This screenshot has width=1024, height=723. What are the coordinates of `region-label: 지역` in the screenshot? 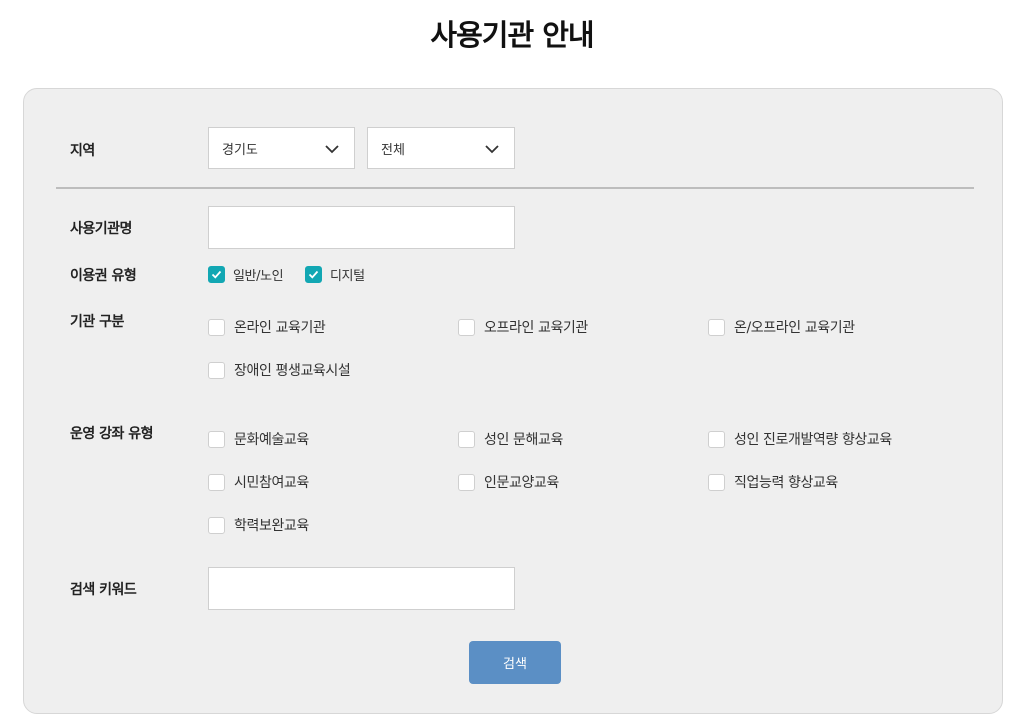 It's located at (82, 151).